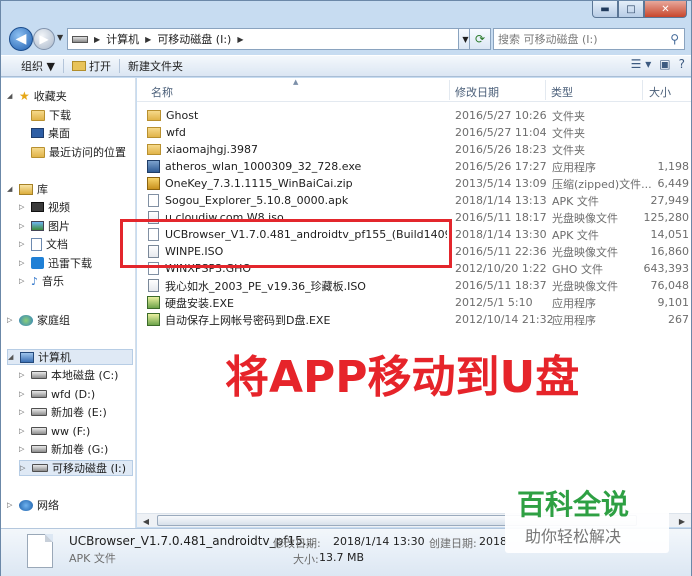 The image size is (692, 576). I want to click on file-name-cell: xiaomajhgj.3987, so click(297, 149).